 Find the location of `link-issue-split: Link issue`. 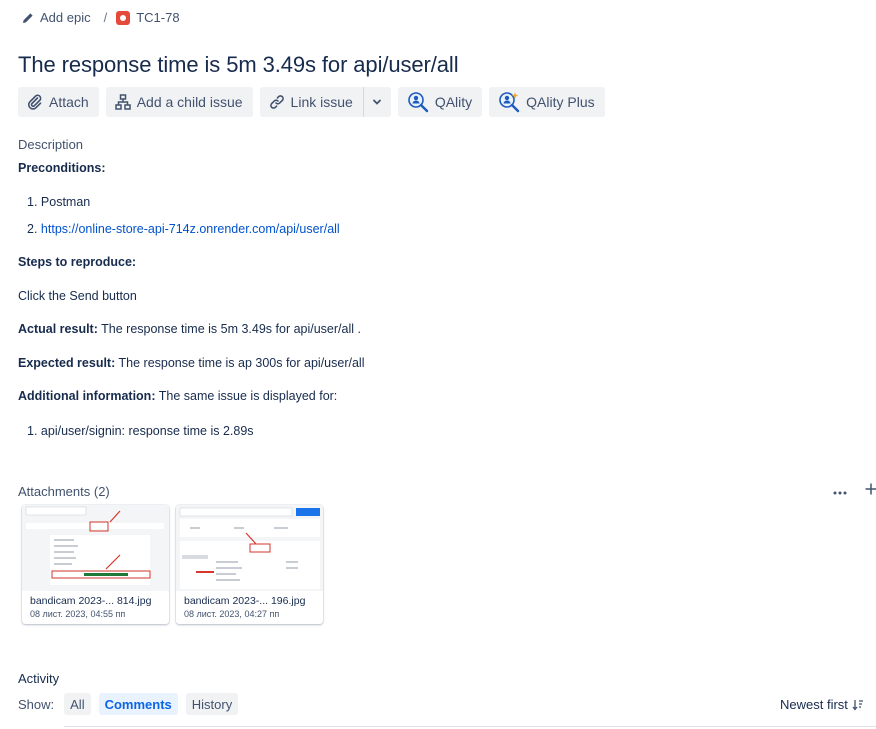

link-issue-split: Link issue is located at coordinates (325, 102).